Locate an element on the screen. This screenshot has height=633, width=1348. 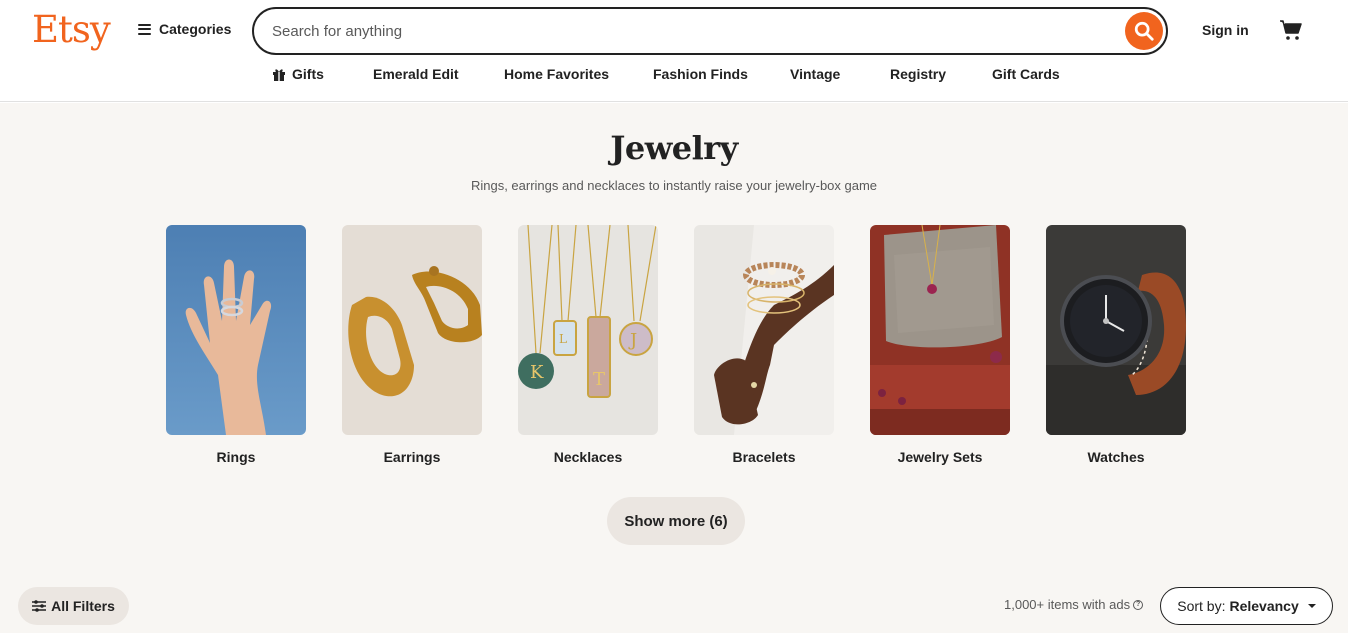
category-card-earrings: Earrings is located at coordinates (412, 345).